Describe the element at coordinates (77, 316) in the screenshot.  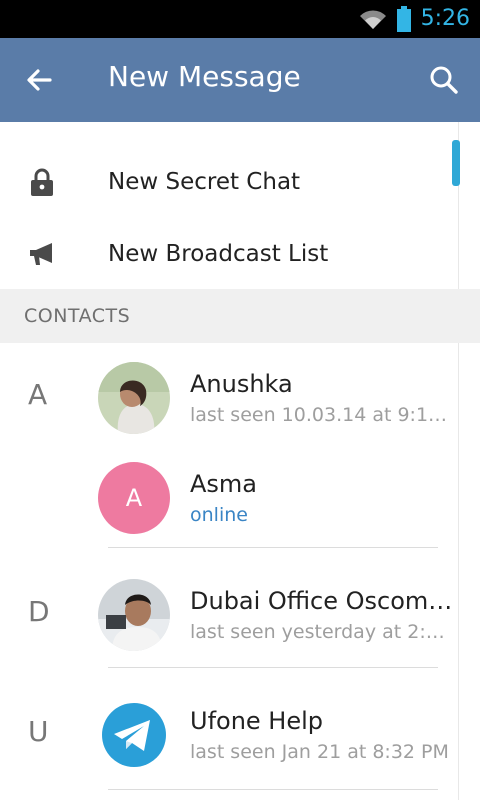
I see `section-header-label: CONTACTS` at that location.